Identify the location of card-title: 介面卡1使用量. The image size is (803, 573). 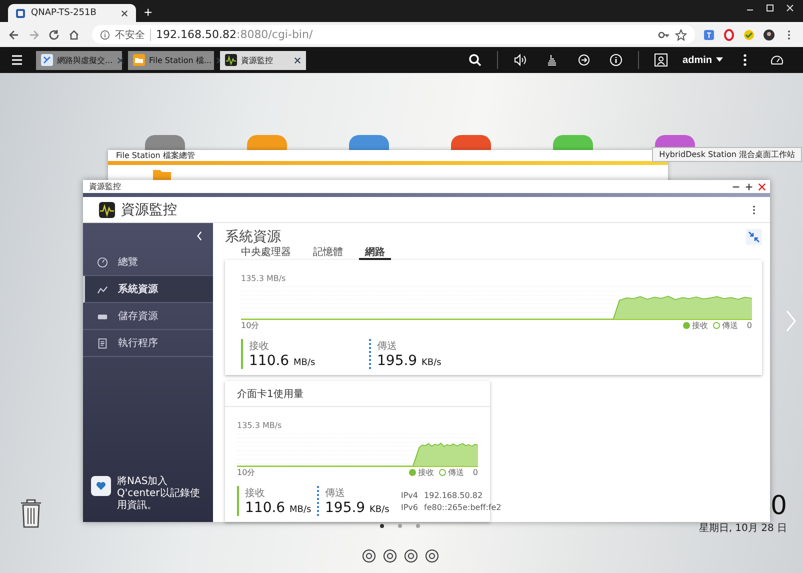
(357, 394).